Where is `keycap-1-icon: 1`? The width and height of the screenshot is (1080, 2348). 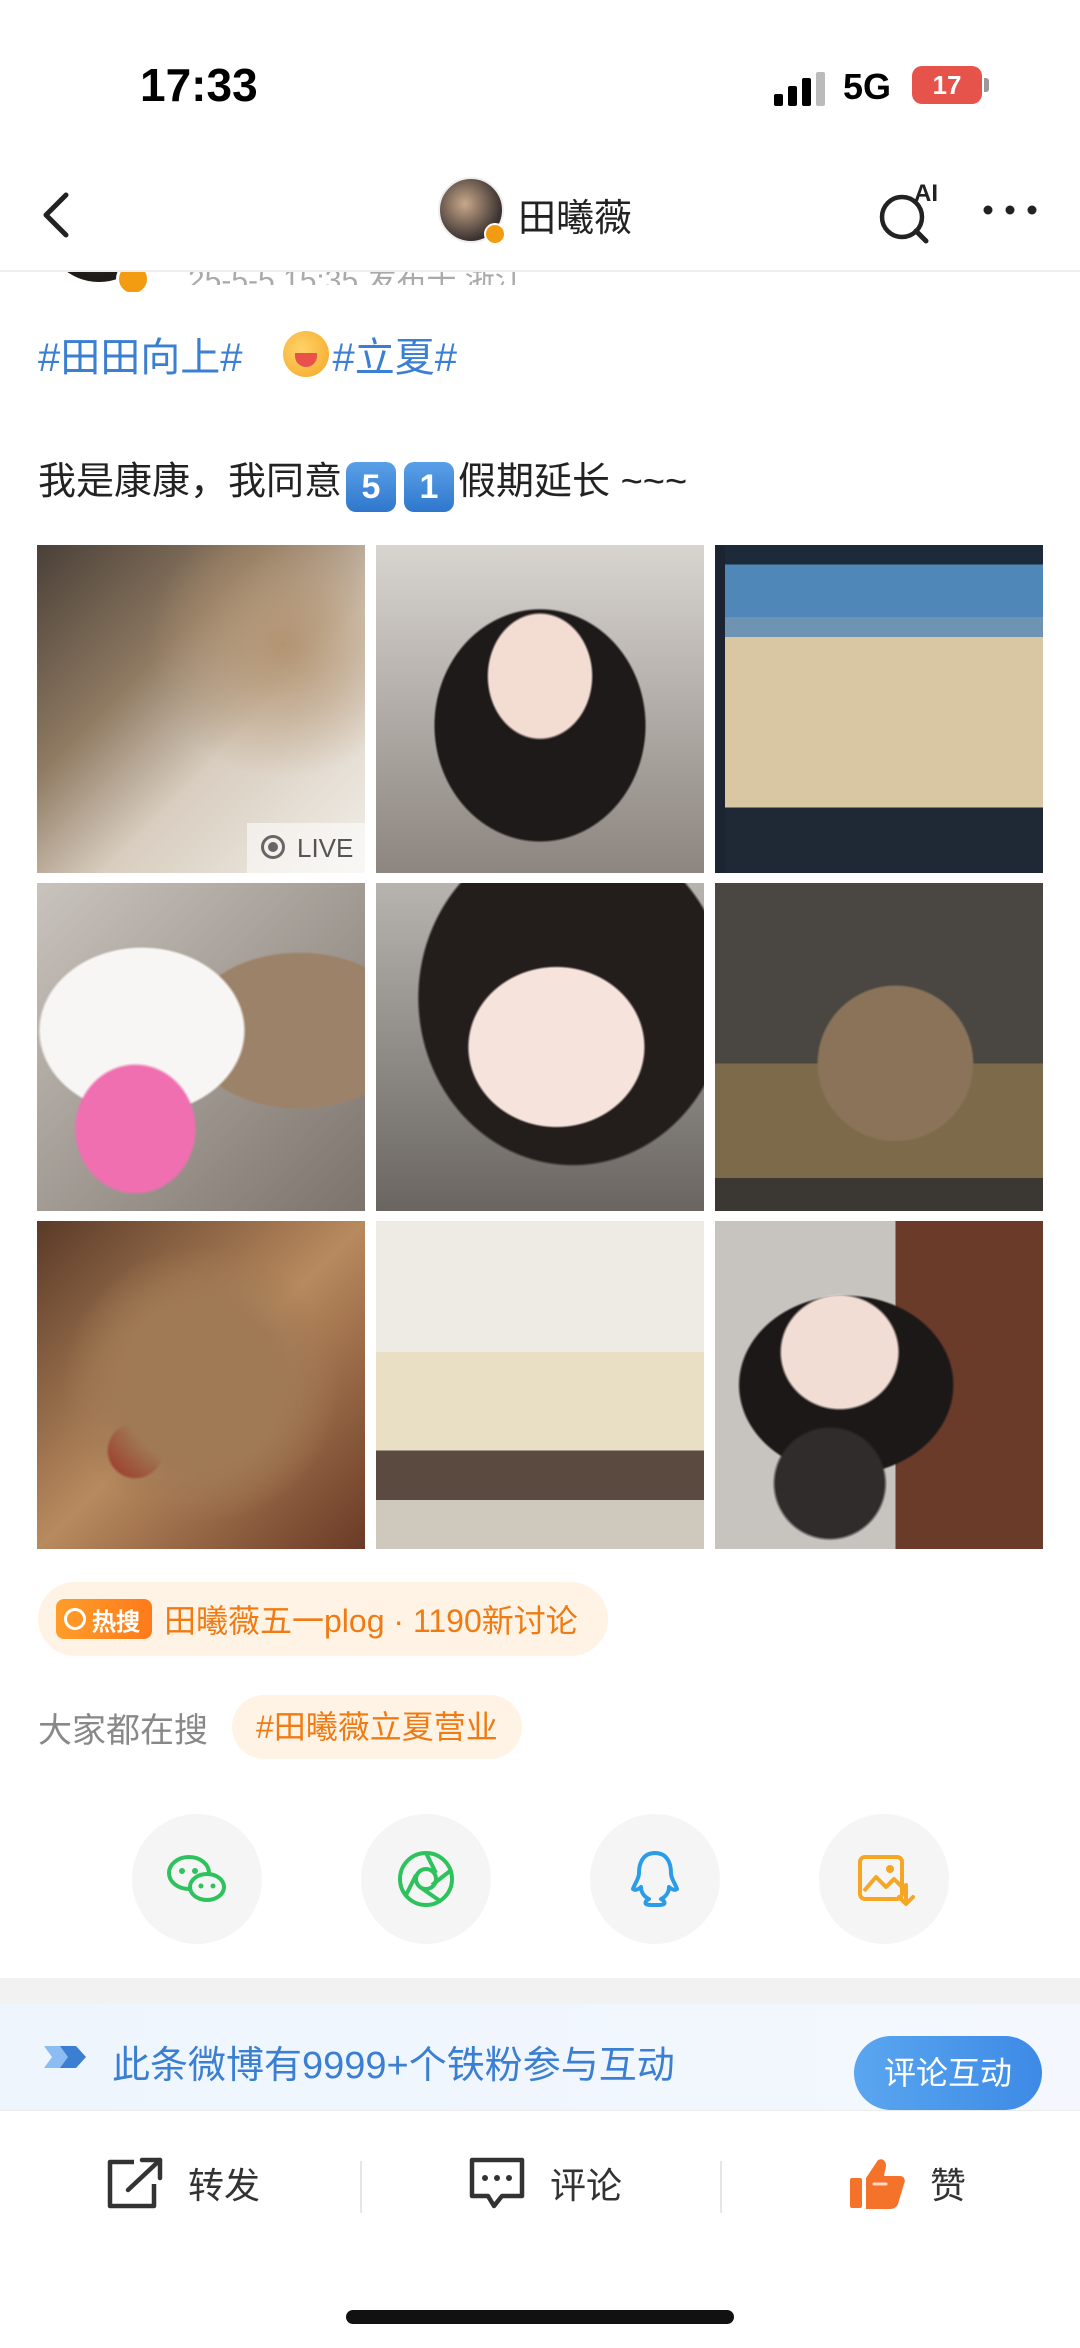 keycap-1-icon: 1 is located at coordinates (429, 487).